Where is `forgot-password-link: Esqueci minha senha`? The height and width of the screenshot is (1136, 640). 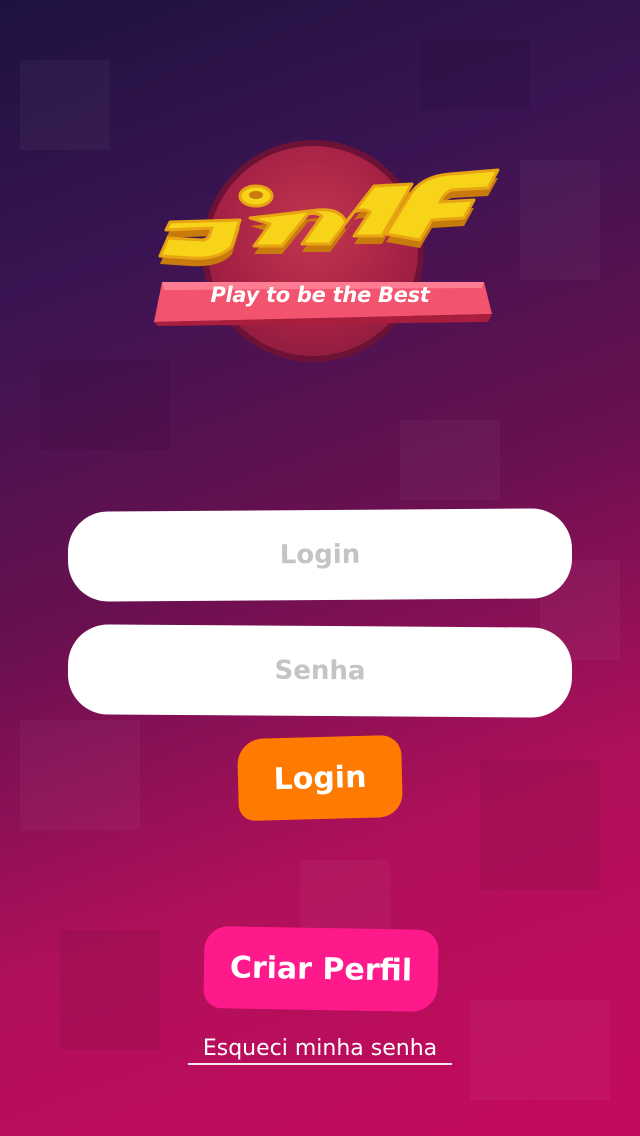
forgot-password-link: Esqueci minha senha is located at coordinates (320, 1050).